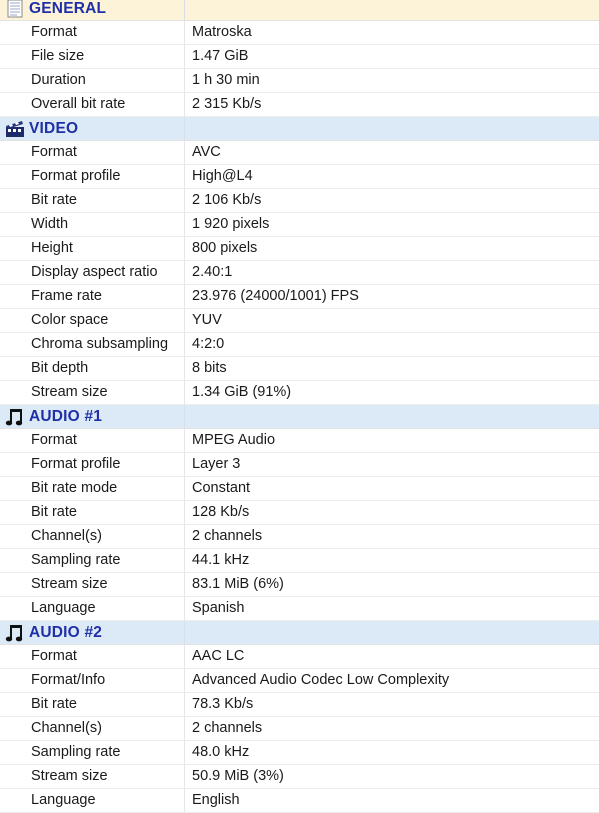 The width and height of the screenshot is (599, 813). What do you see at coordinates (299, 321) in the screenshot?
I see `table-row: Color space YUV` at bounding box center [299, 321].